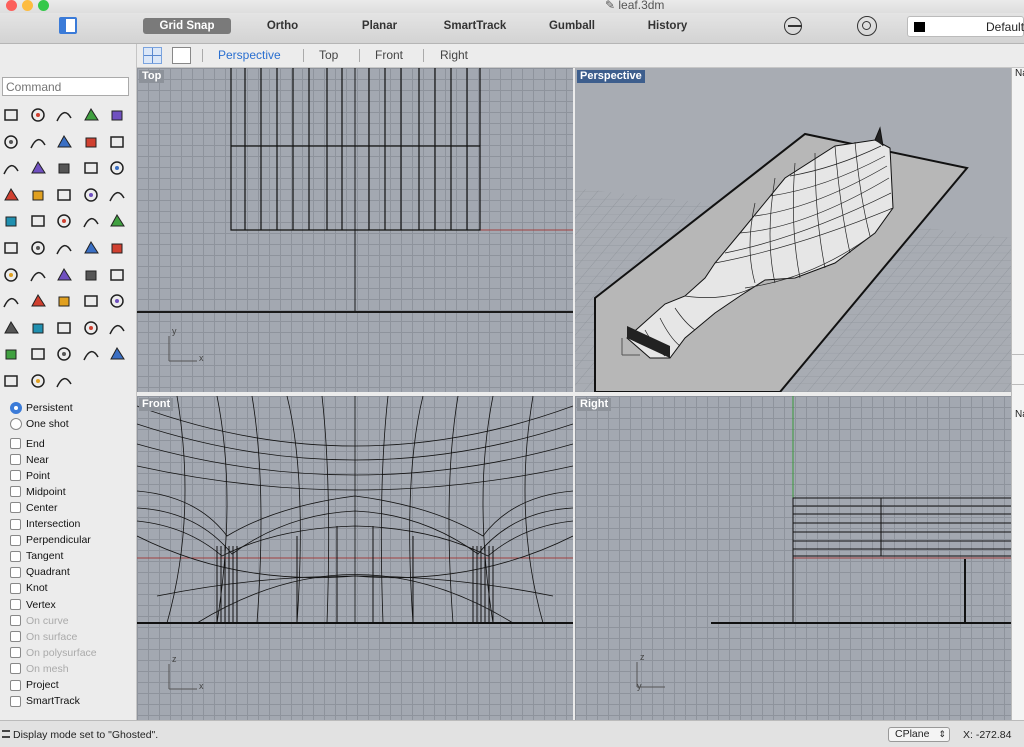 The image size is (1024, 747). What do you see at coordinates (29, 588) in the screenshot?
I see `osnap-knot: Knot` at bounding box center [29, 588].